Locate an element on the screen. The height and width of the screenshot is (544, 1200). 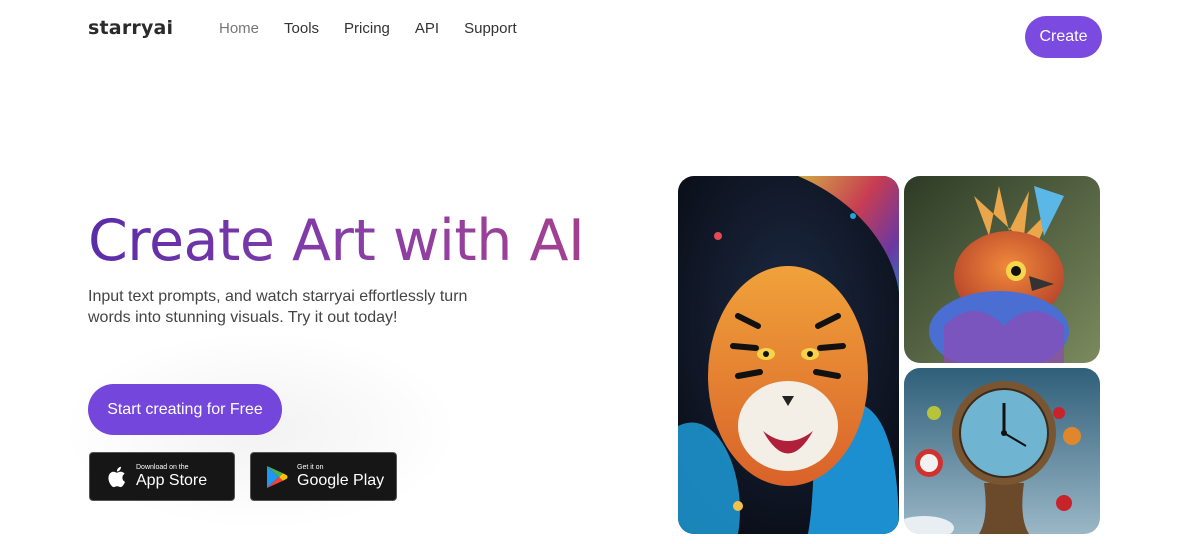
nav-item-support: Support is located at coordinates (490, 28).